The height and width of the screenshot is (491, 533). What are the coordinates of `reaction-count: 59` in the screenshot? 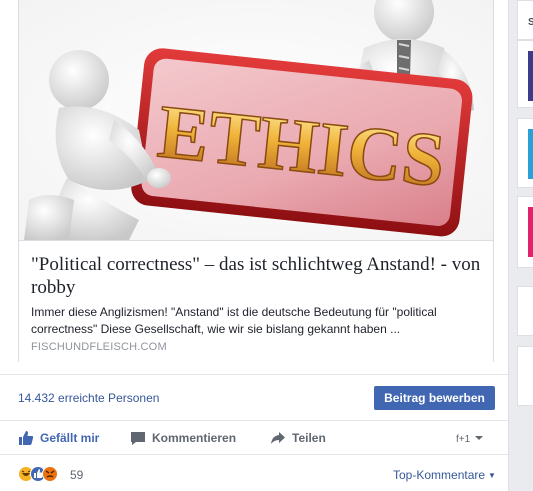 It's located at (76, 475).